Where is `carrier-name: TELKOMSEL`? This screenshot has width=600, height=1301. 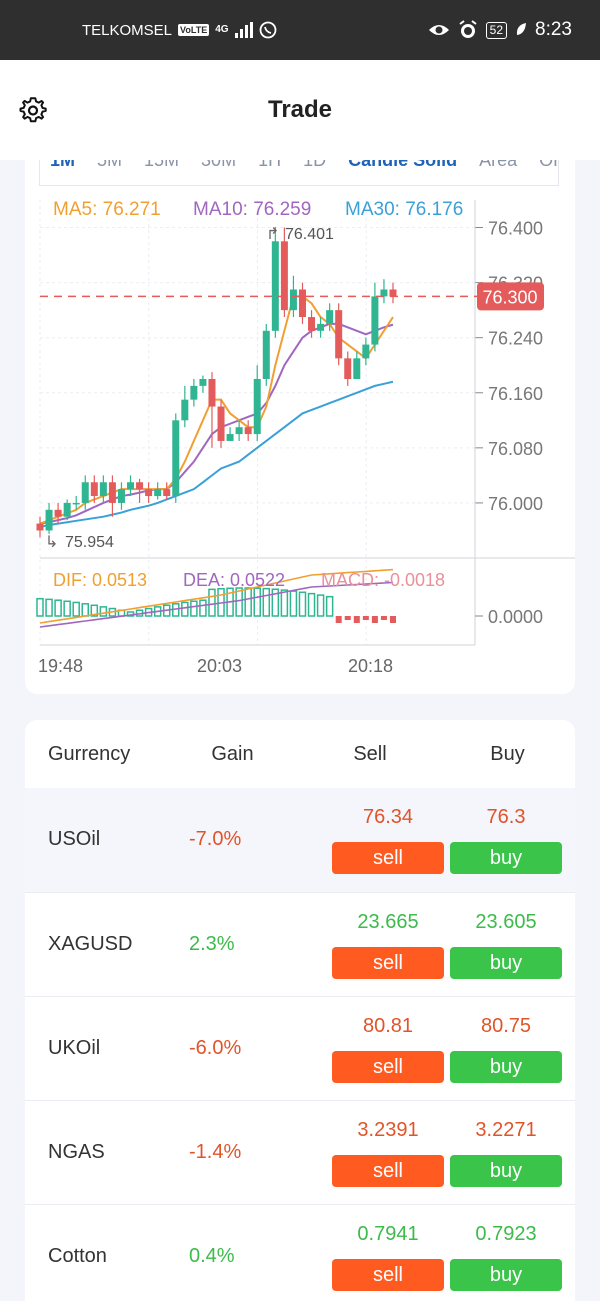 carrier-name: TELKOMSEL is located at coordinates (127, 30).